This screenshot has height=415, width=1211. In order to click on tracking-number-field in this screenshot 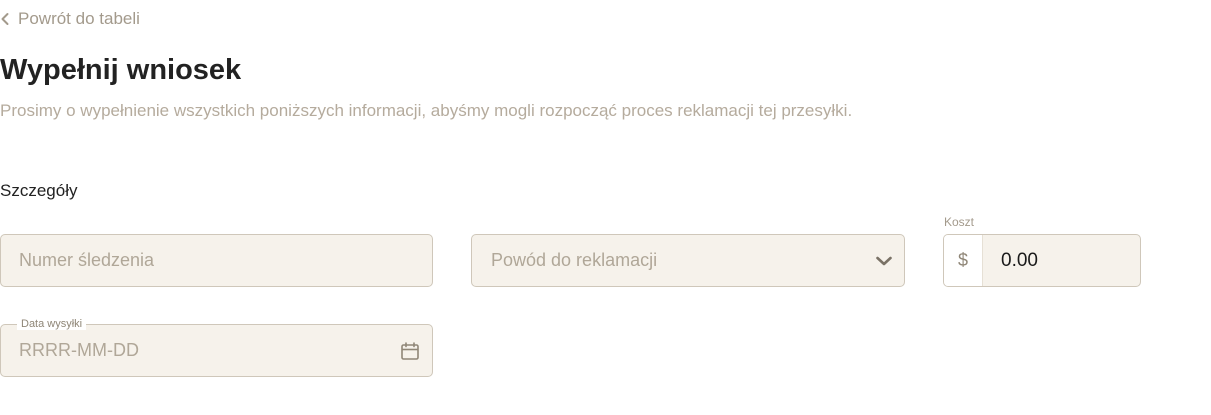, I will do `click(216, 260)`.